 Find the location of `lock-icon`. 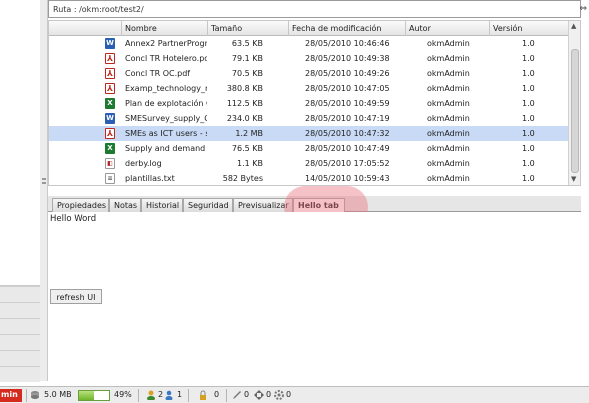

lock-icon is located at coordinates (203, 395).